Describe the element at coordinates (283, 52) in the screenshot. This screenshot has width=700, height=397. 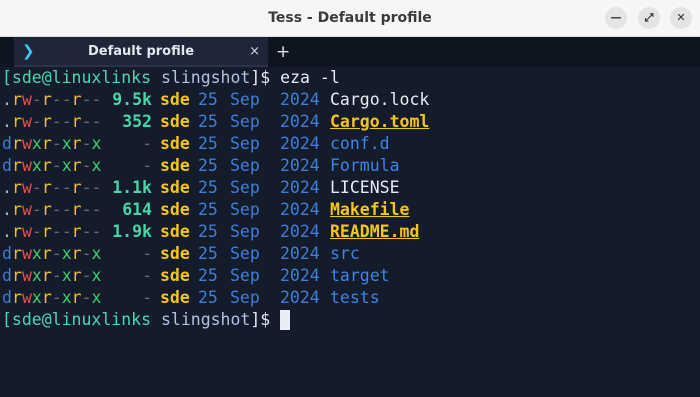
I see `new-tab-button: +` at that location.